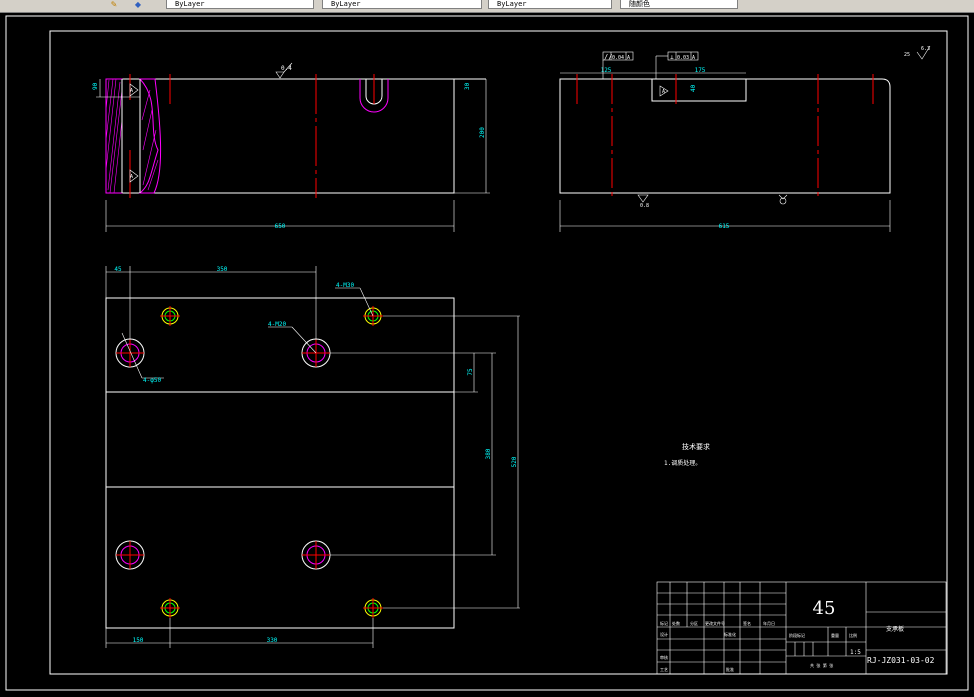  What do you see at coordinates (824, 608) in the screenshot?
I see `material-label: 45` at bounding box center [824, 608].